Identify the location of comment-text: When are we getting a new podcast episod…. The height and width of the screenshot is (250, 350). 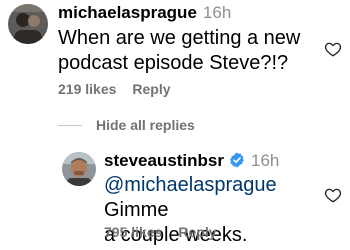
(179, 50).